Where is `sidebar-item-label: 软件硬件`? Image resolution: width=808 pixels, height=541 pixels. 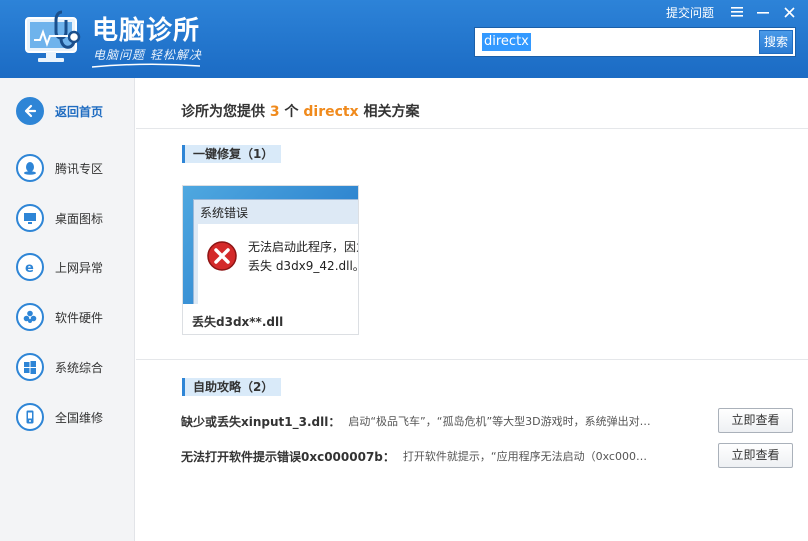
sidebar-item-label: 软件硬件 is located at coordinates (79, 317).